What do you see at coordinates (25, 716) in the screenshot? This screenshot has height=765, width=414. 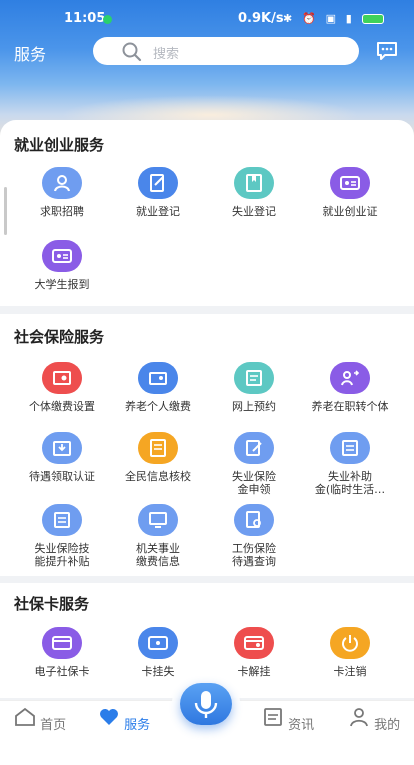 I see `home-icon` at bounding box center [25, 716].